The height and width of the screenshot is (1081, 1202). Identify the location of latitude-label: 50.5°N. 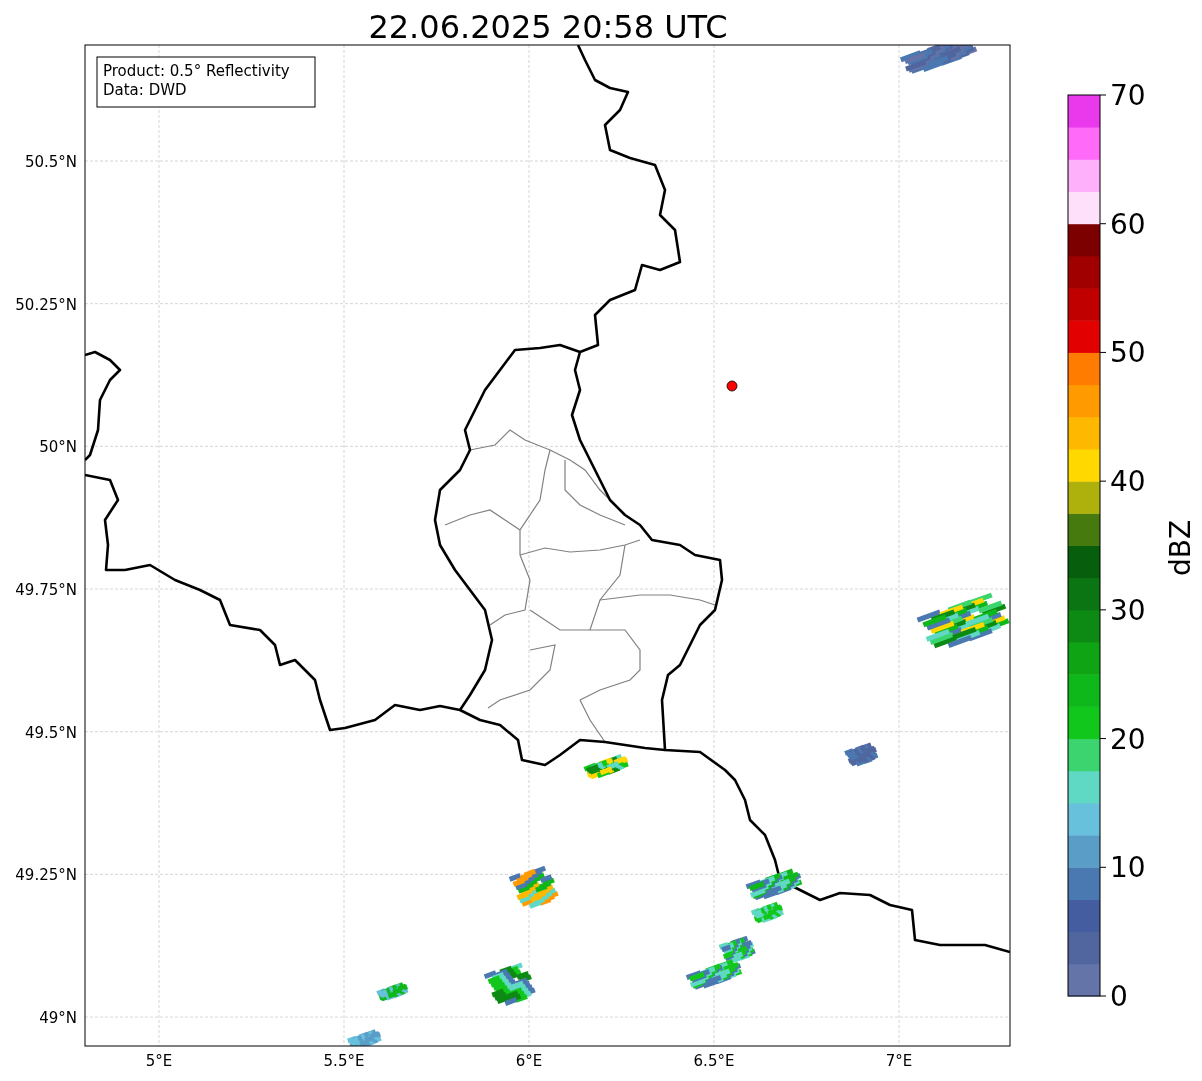
(50, 162).